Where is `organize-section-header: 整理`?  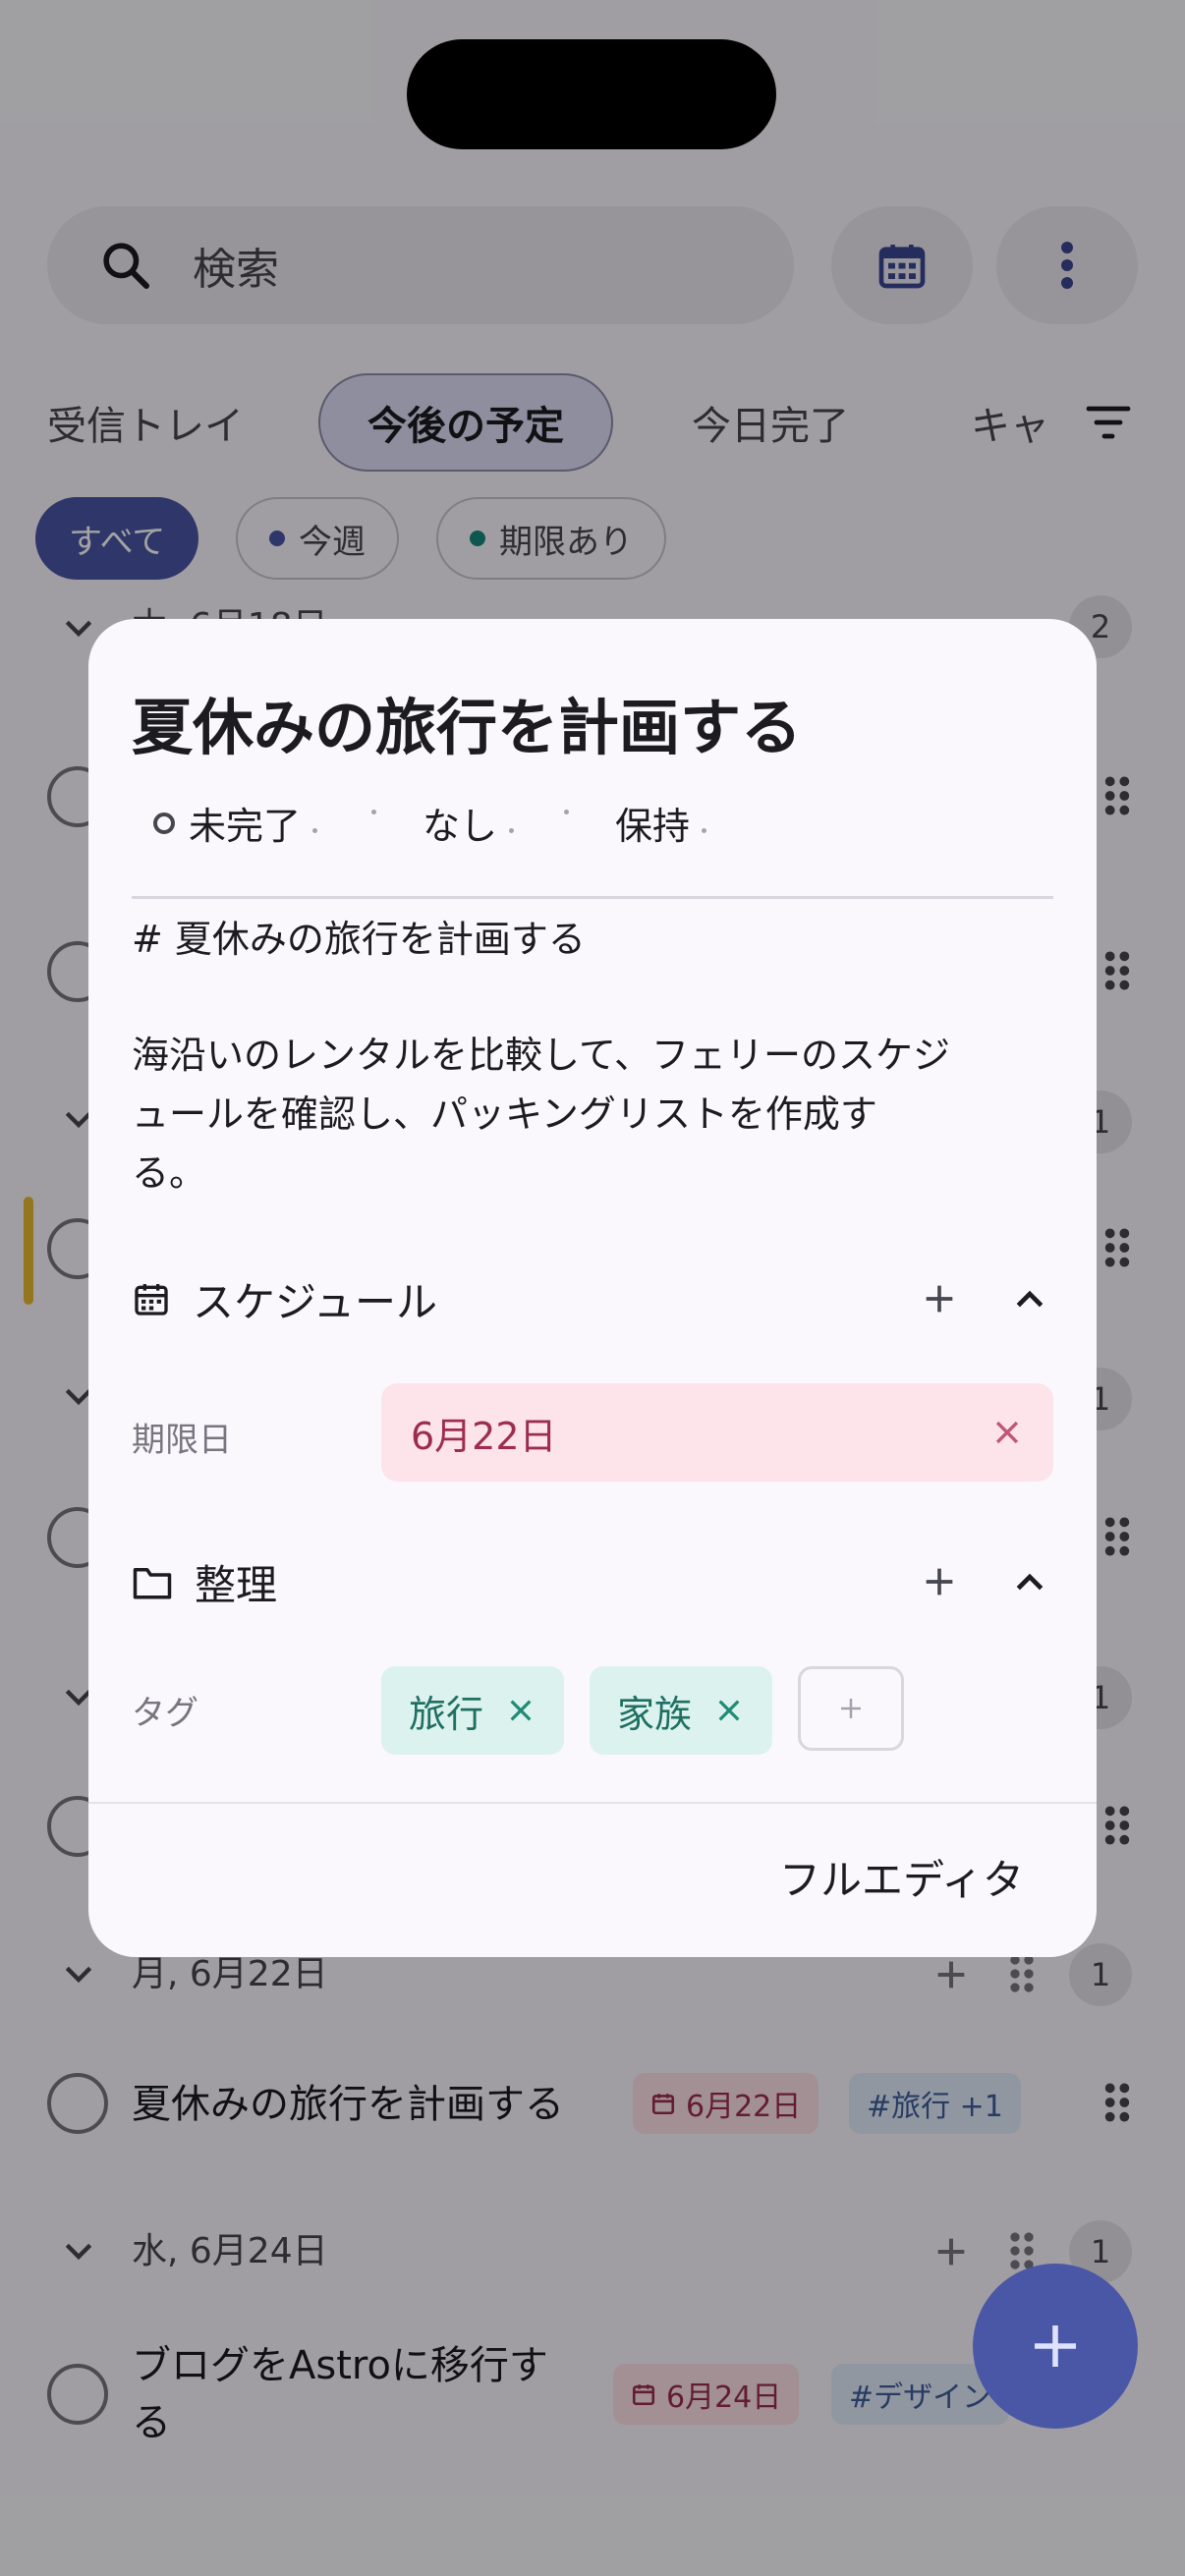 organize-section-header: 整理 is located at coordinates (594, 1581).